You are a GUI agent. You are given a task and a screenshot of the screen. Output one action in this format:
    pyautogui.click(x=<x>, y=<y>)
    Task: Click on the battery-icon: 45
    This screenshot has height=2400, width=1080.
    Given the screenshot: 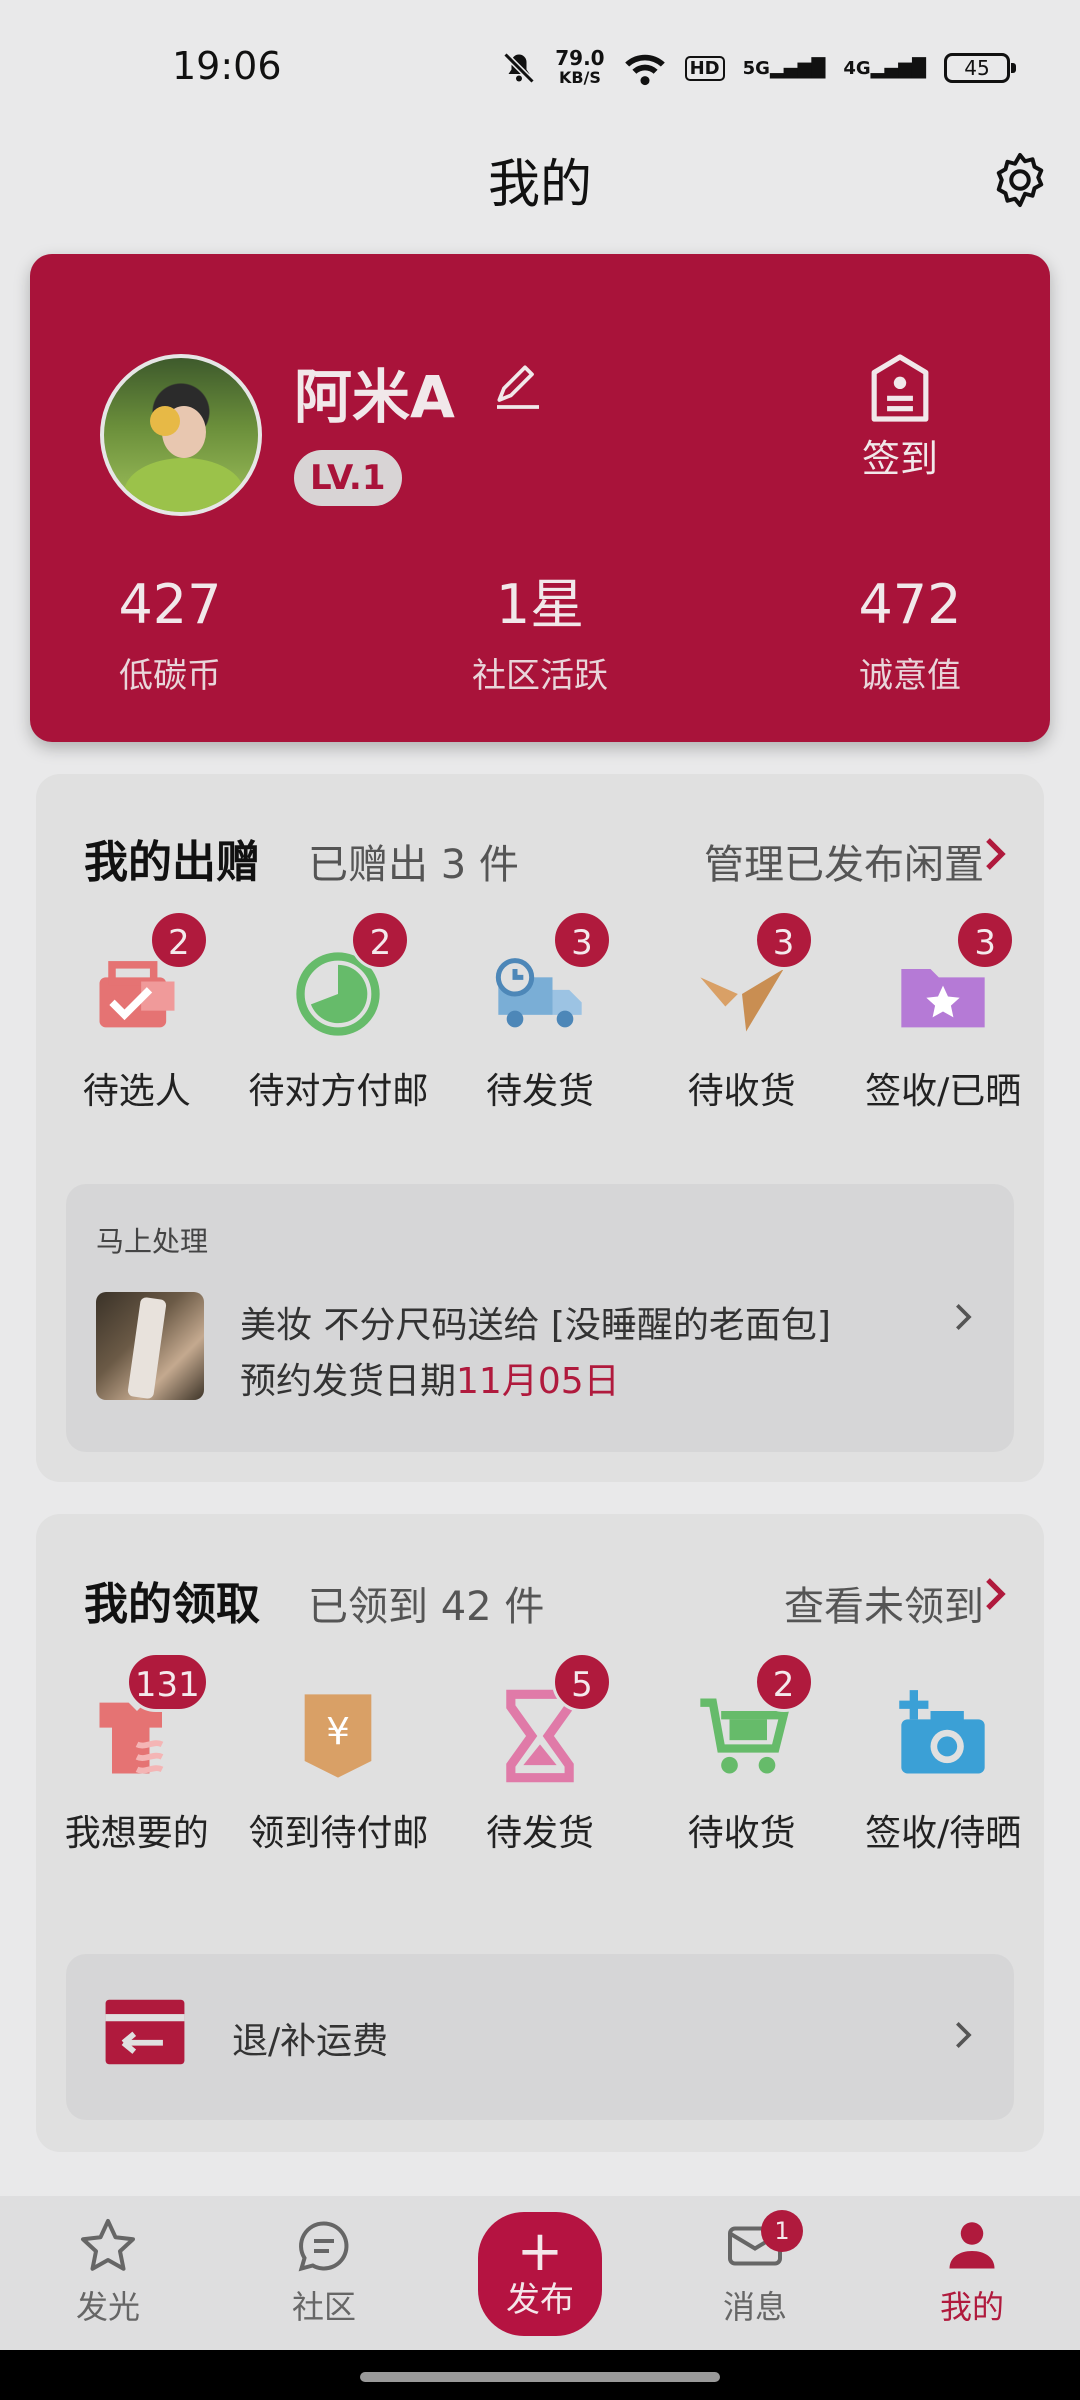 What is the action you would take?
    pyautogui.click(x=980, y=68)
    